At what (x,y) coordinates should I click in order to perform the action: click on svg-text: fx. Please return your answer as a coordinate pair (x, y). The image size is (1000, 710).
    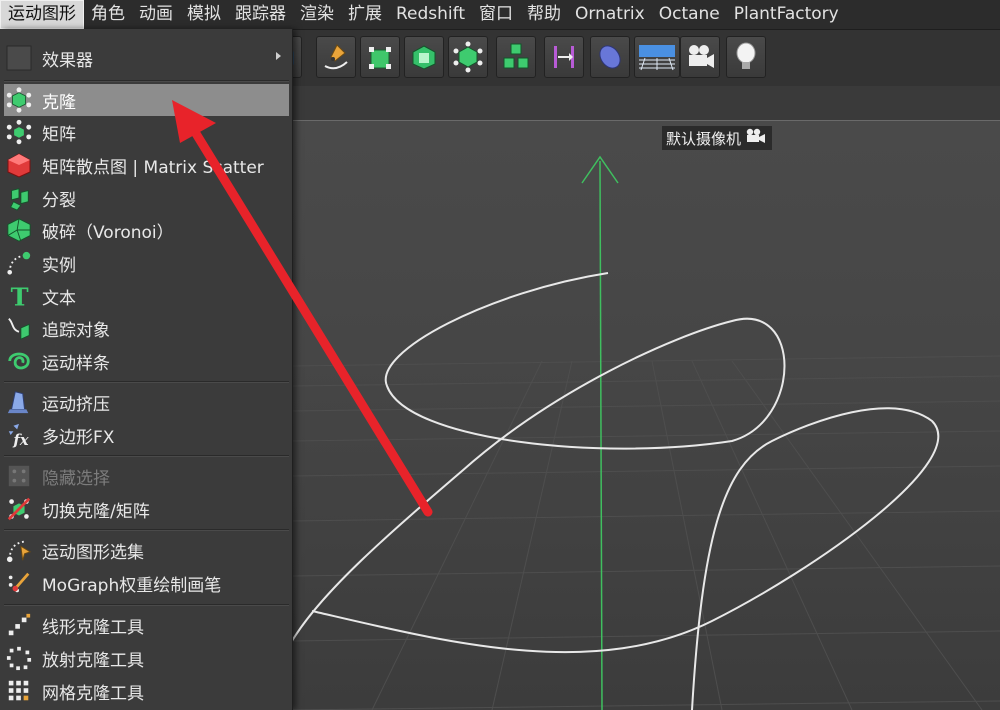
    Looking at the image, I should click on (20, 439).